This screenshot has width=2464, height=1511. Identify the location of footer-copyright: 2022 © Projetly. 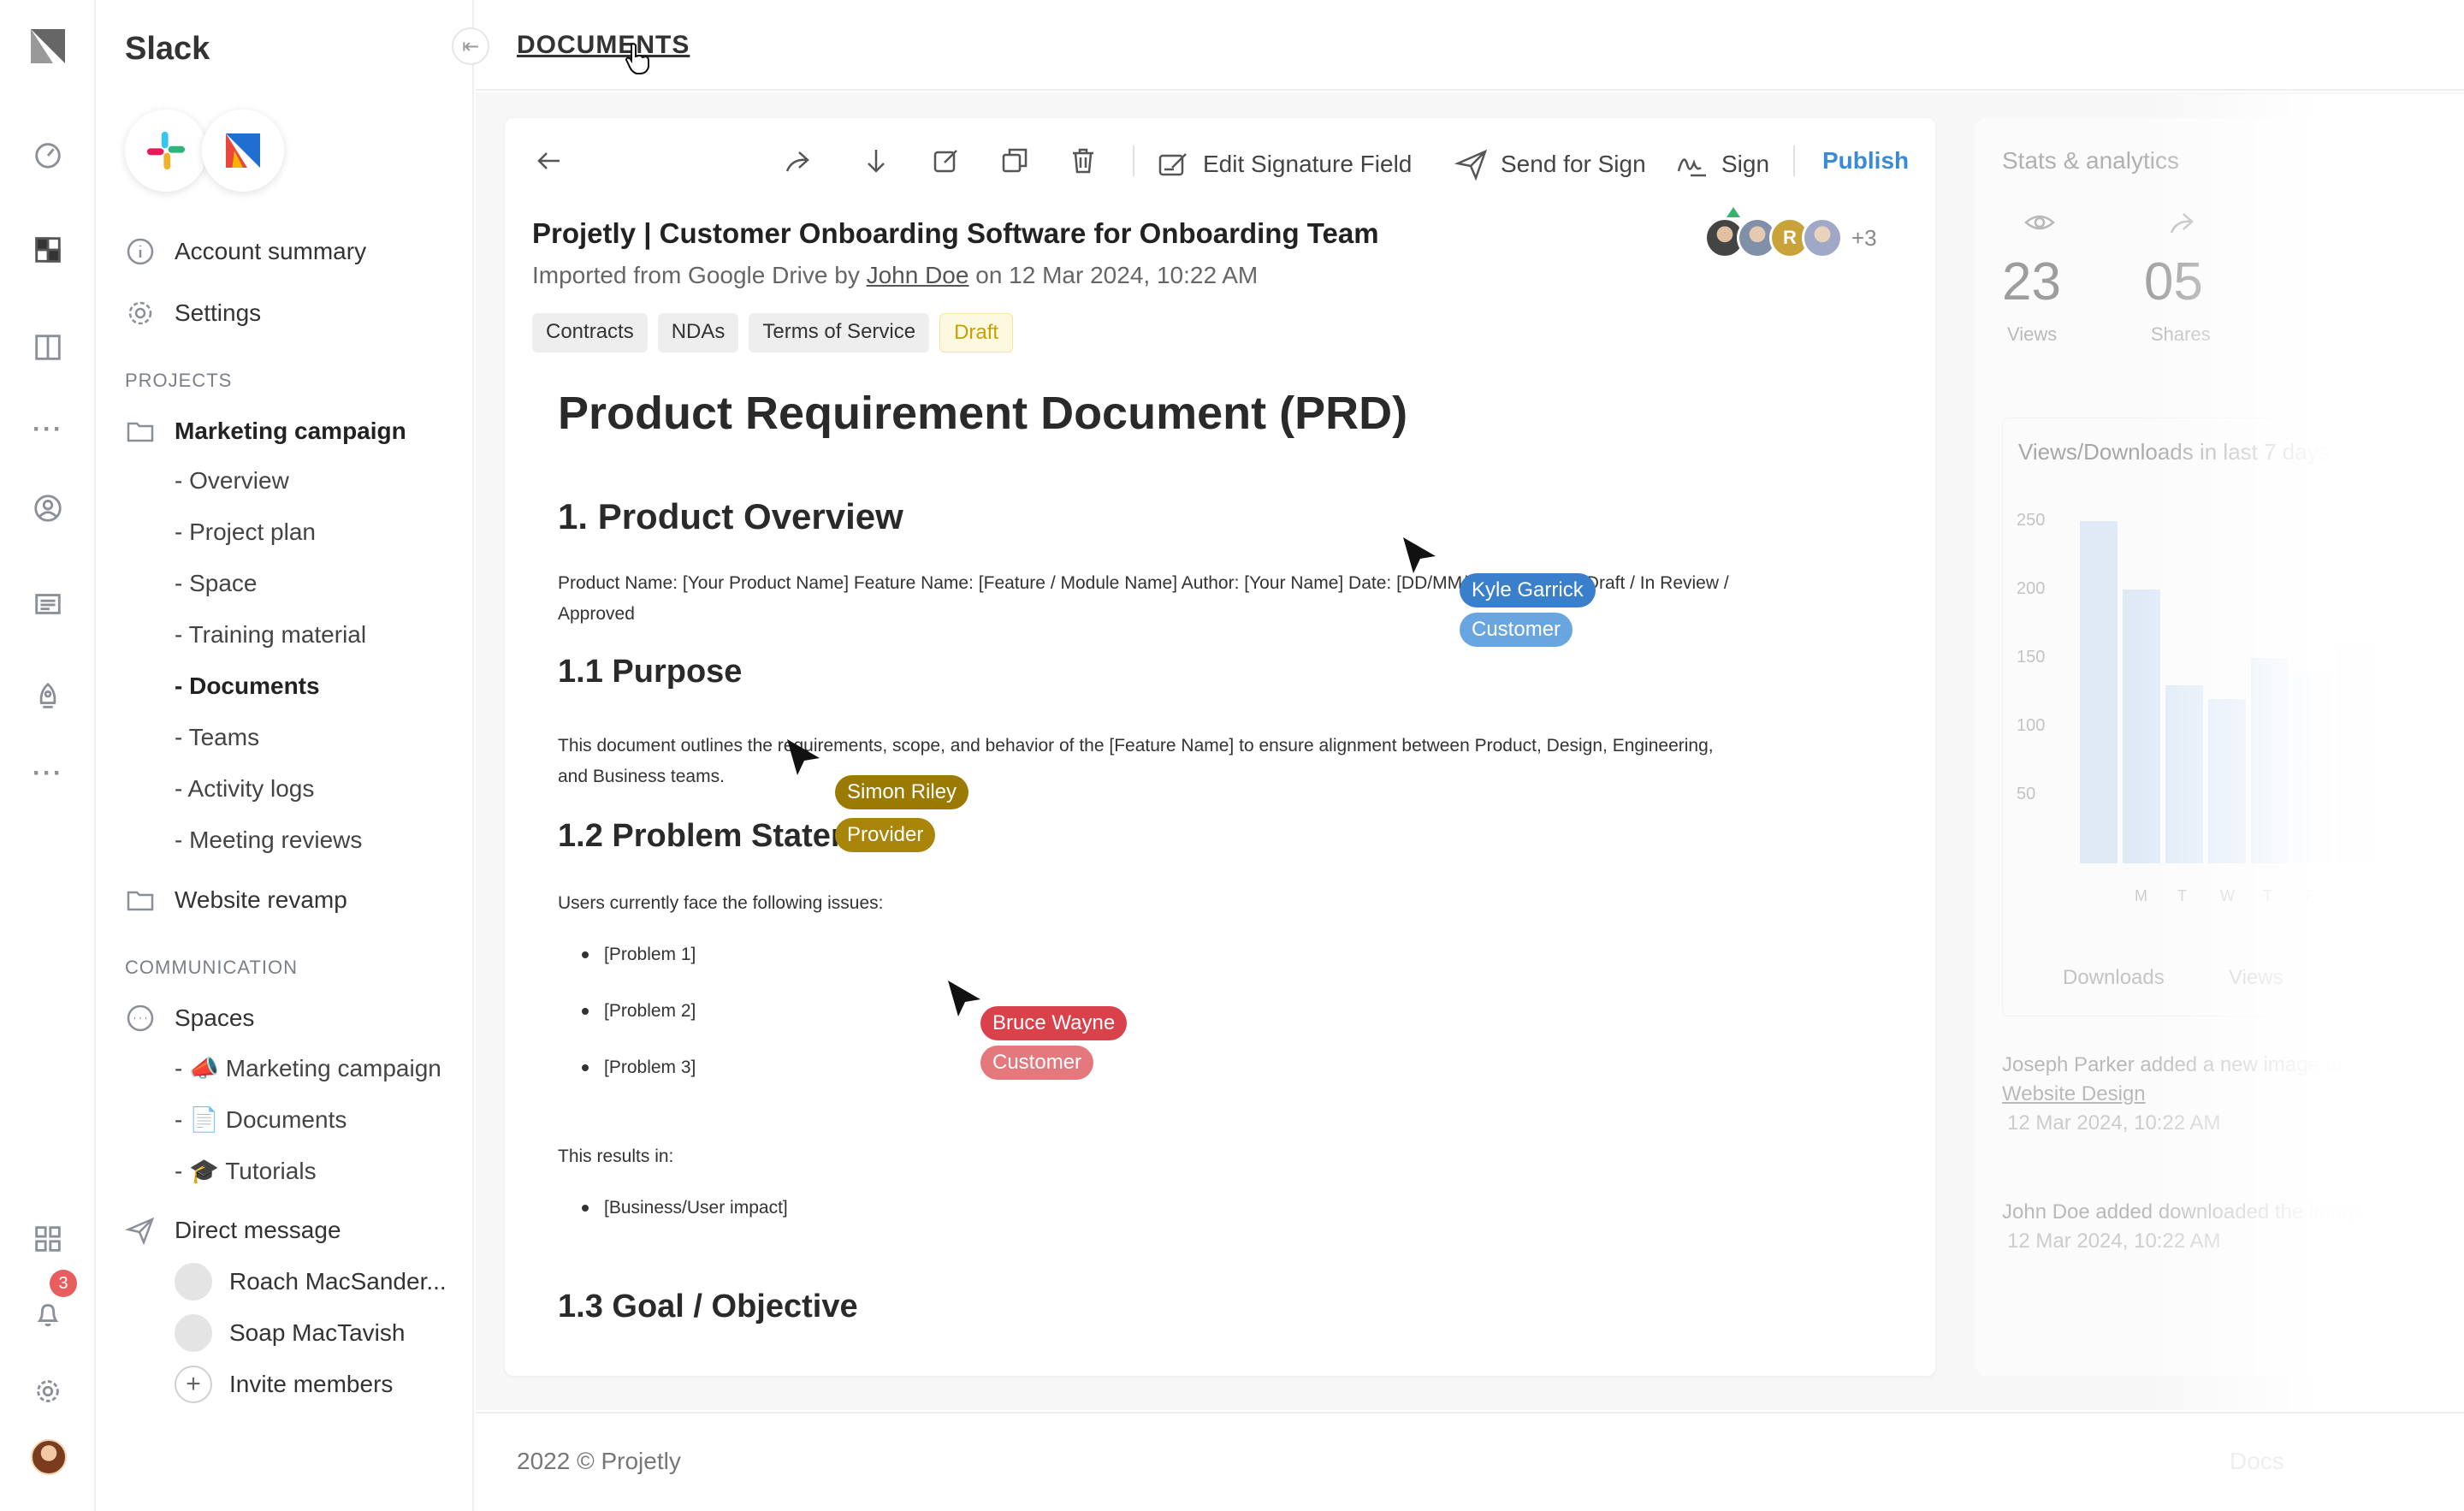
(599, 1461).